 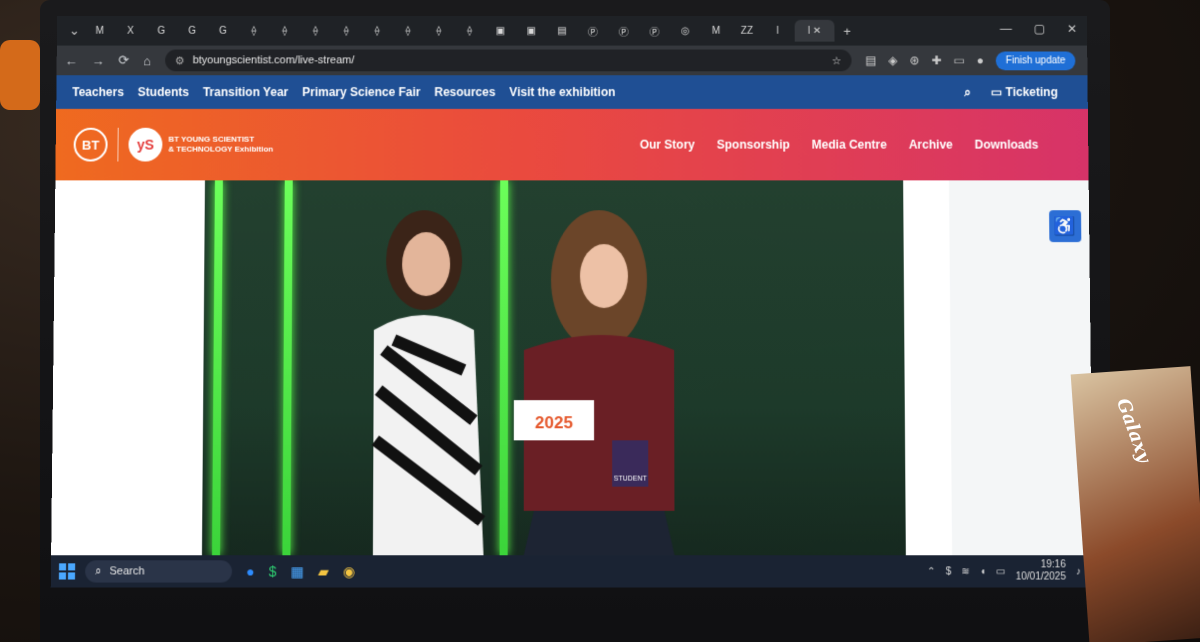 I want to click on clock: 19:16 10/01/2025, so click(x=1040, y=571).